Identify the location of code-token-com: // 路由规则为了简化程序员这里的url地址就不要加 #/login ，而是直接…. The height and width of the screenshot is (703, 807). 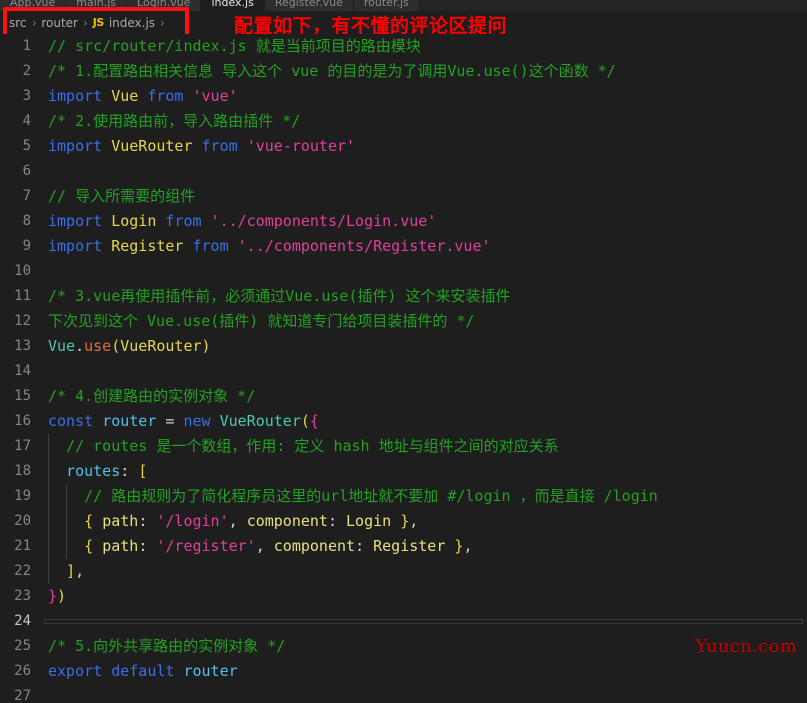
(353, 496).